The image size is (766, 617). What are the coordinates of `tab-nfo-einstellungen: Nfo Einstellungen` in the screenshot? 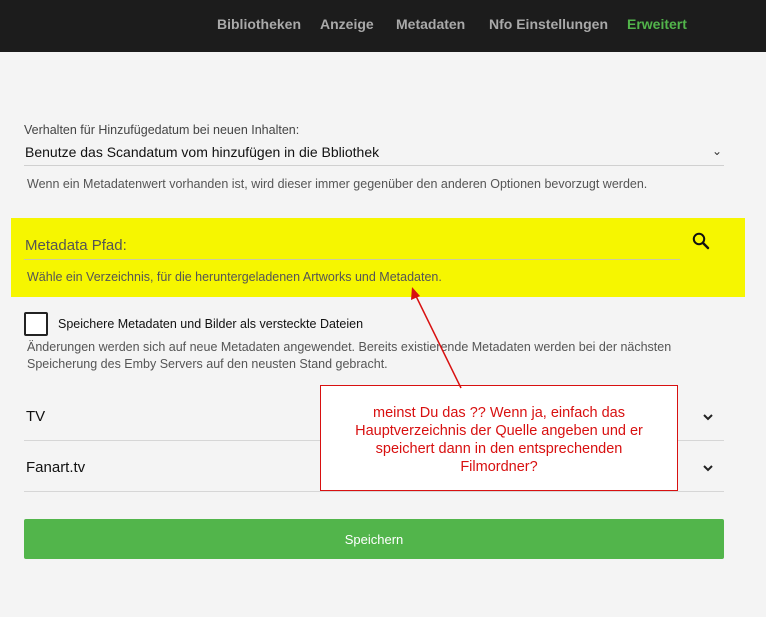 It's located at (548, 24).